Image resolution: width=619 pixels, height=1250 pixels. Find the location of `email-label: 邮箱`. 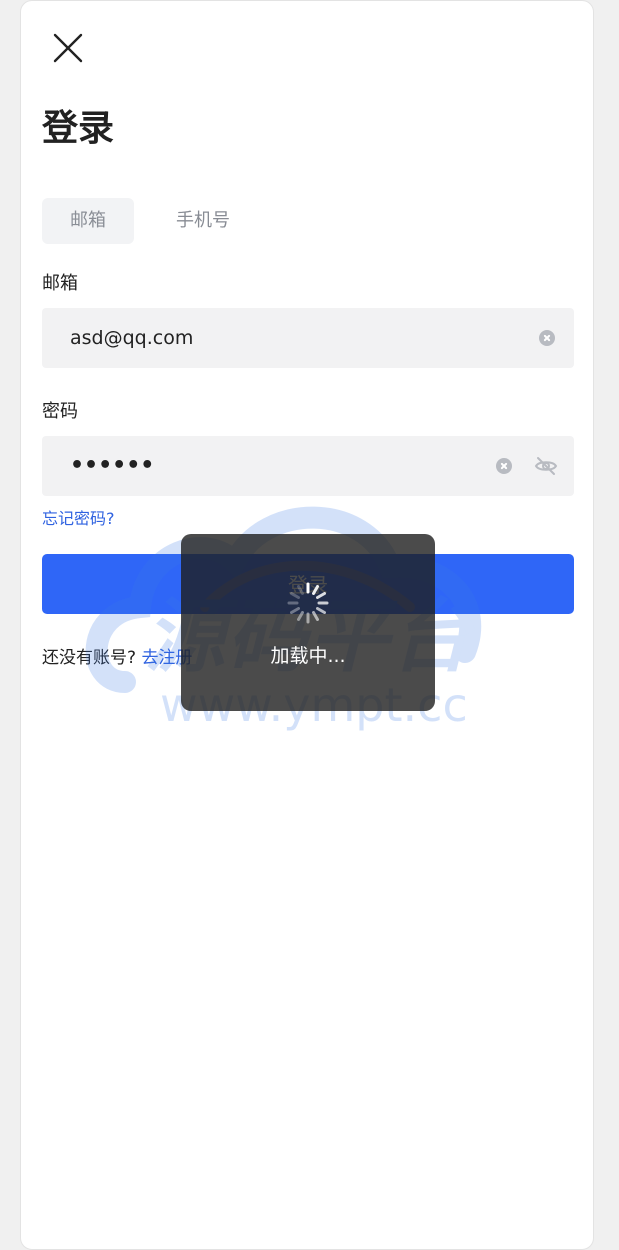

email-label: 邮箱 is located at coordinates (60, 283).